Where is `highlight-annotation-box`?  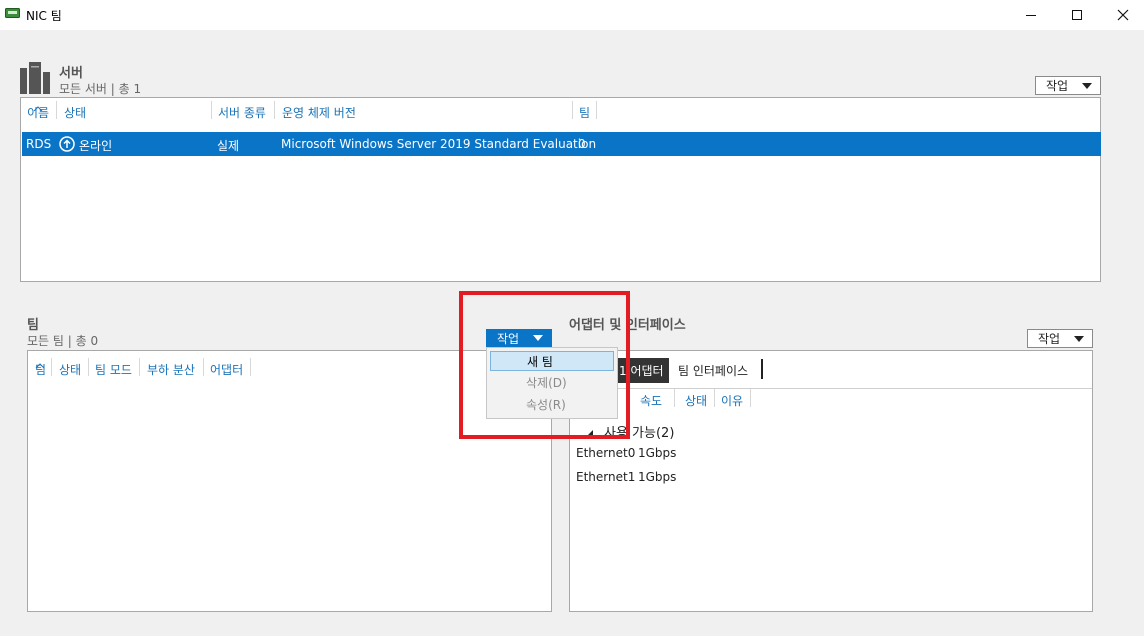
highlight-annotation-box is located at coordinates (544, 365).